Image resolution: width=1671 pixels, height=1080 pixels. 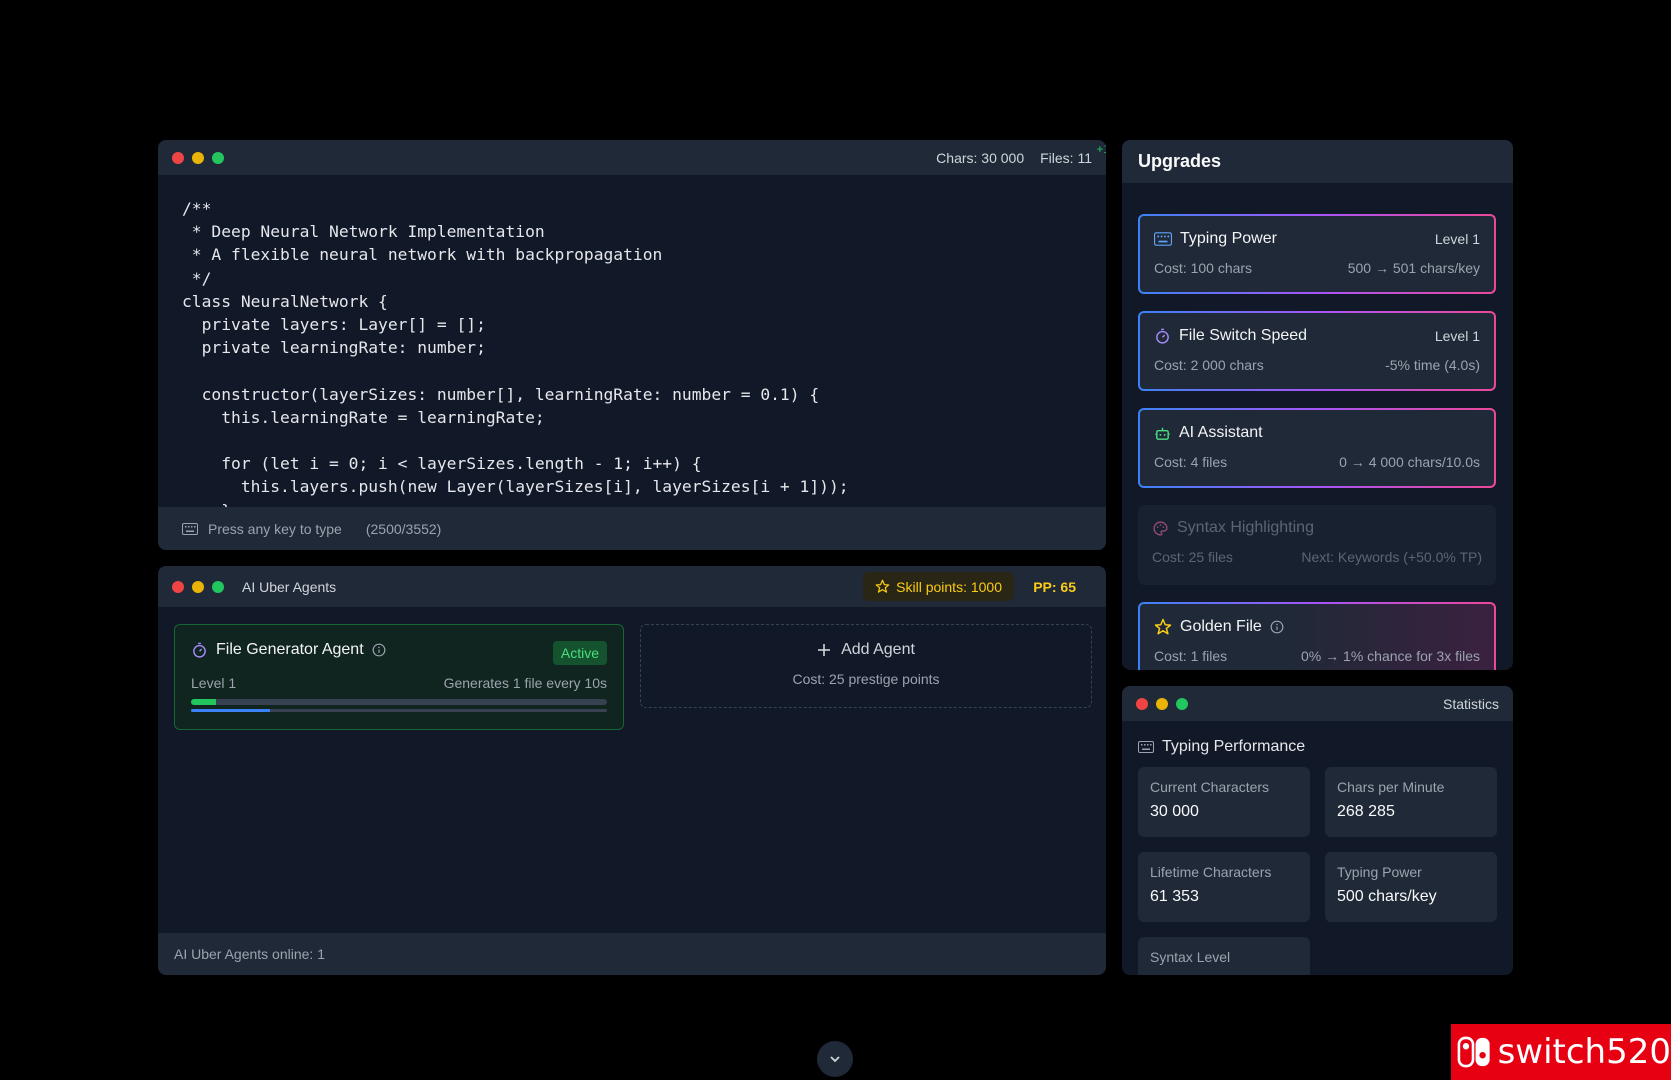 I want to click on statistics-titlebar: Statistics, so click(x=1317, y=703).